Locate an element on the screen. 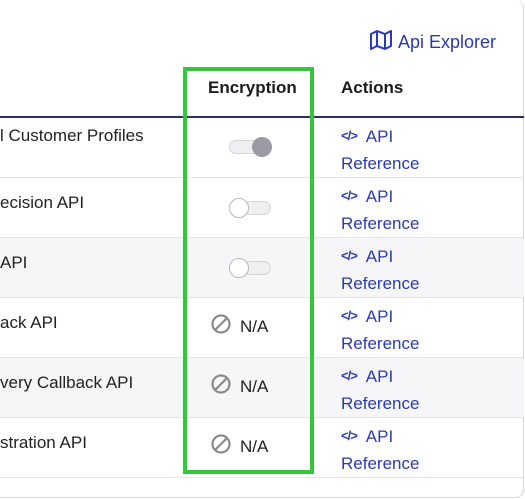 The image size is (525, 499). actions-column-header: Actions is located at coordinates (372, 87).